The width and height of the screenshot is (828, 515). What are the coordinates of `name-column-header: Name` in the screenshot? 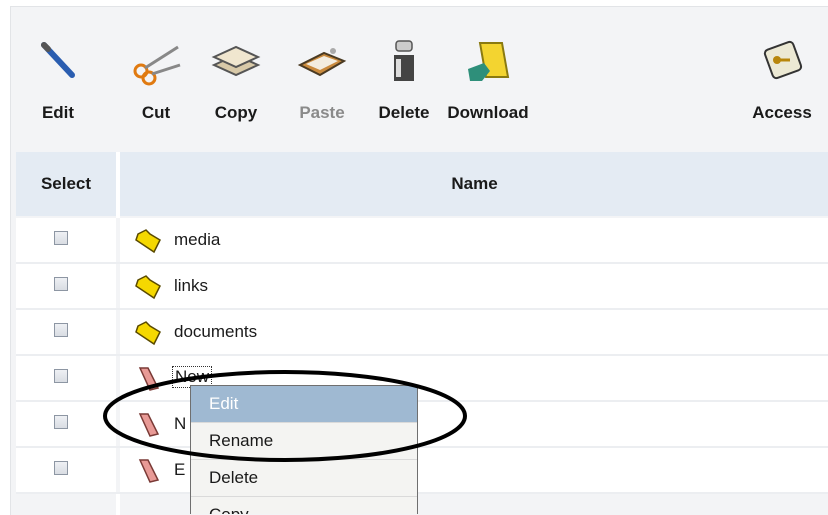 It's located at (474, 184).